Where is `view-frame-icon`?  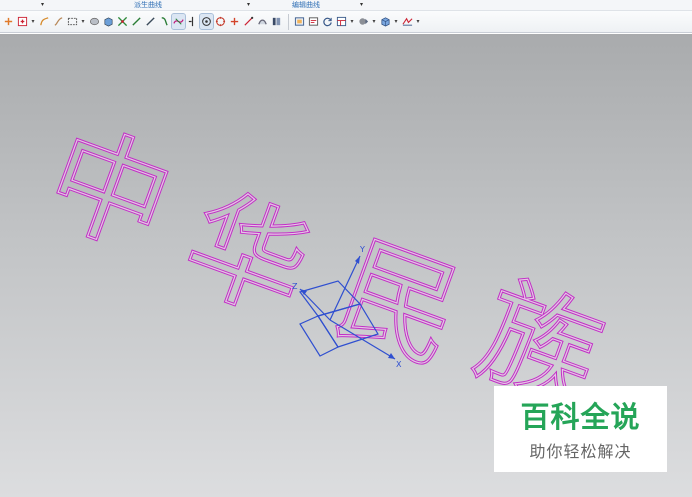 view-frame-icon is located at coordinates (299, 21).